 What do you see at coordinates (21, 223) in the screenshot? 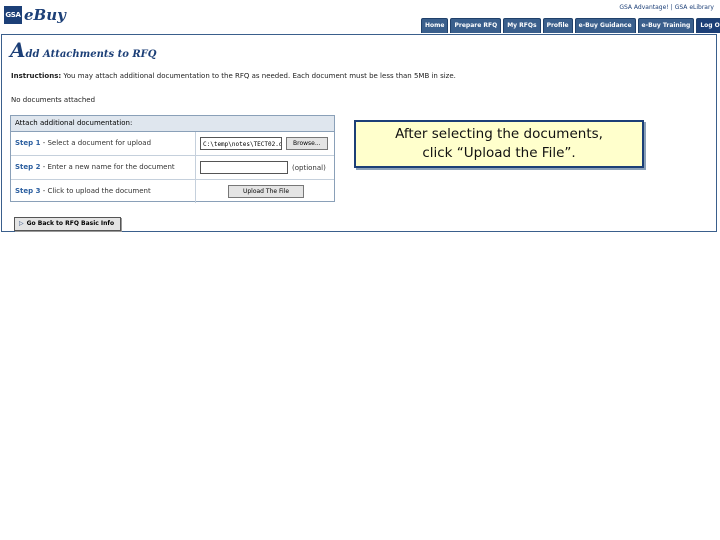
I see `play-arrow-icon: ▷` at bounding box center [21, 223].